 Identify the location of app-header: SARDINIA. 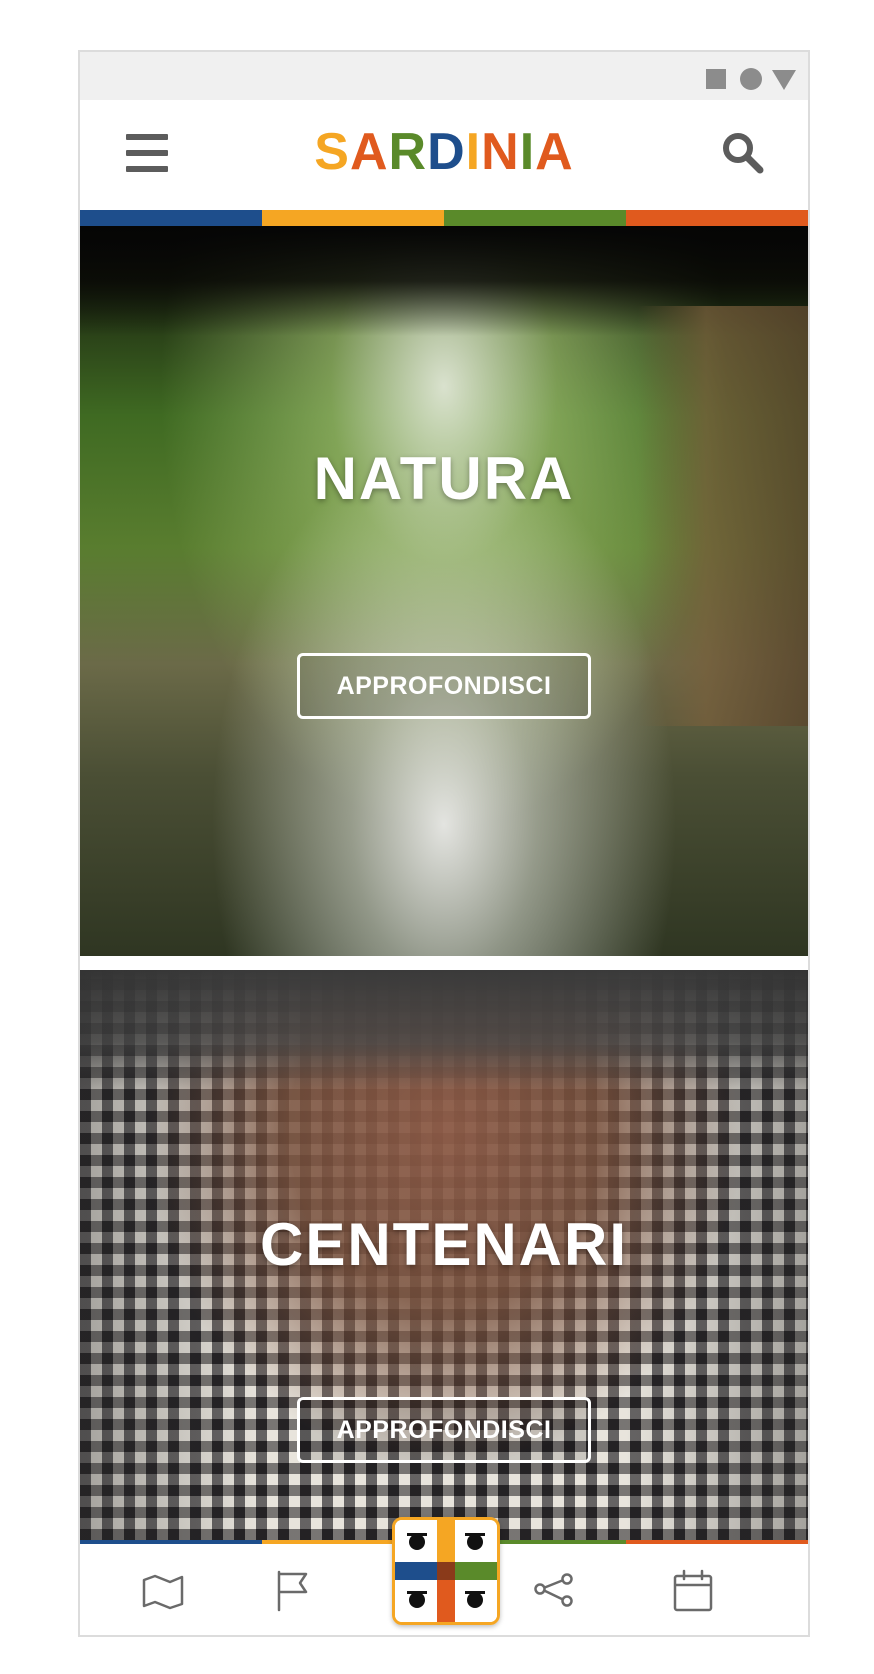
(444, 155).